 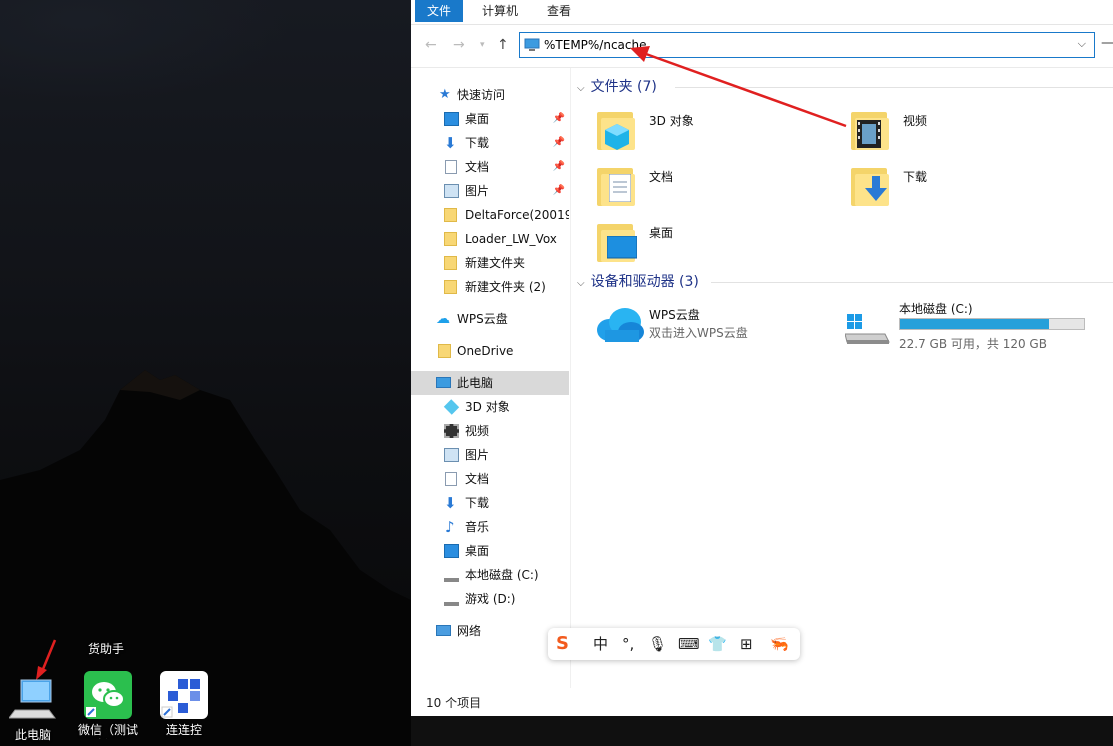 I want to click on refresh-icon: —, so click(x=1107, y=43).